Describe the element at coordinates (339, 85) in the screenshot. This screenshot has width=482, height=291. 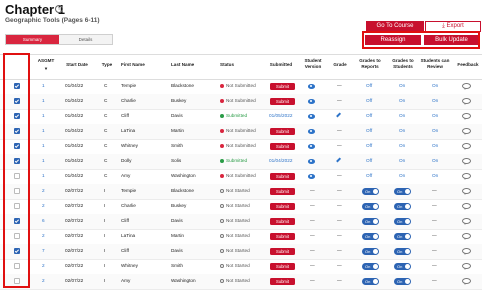
I see `grade-empty: —` at that location.